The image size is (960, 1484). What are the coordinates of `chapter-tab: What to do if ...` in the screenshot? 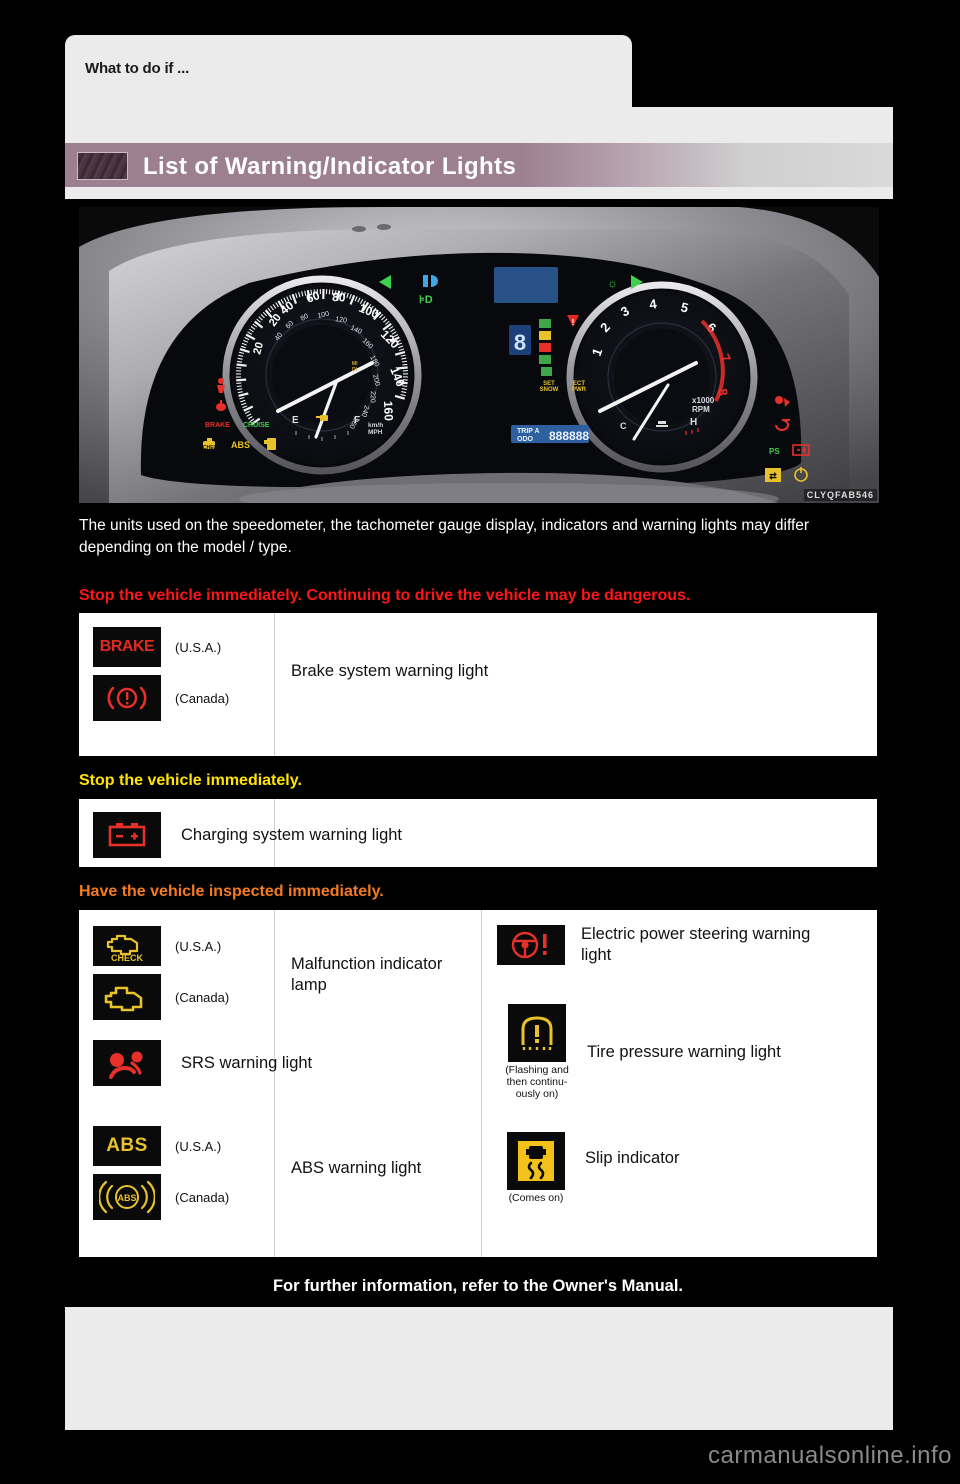 It's located at (348, 71).